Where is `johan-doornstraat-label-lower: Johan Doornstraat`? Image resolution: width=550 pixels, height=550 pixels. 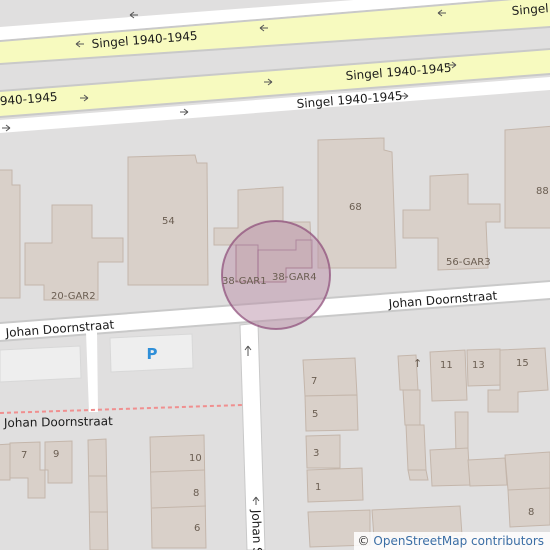
johan-doornstraat-label-lower: Johan Doornstraat is located at coordinates (58, 422).